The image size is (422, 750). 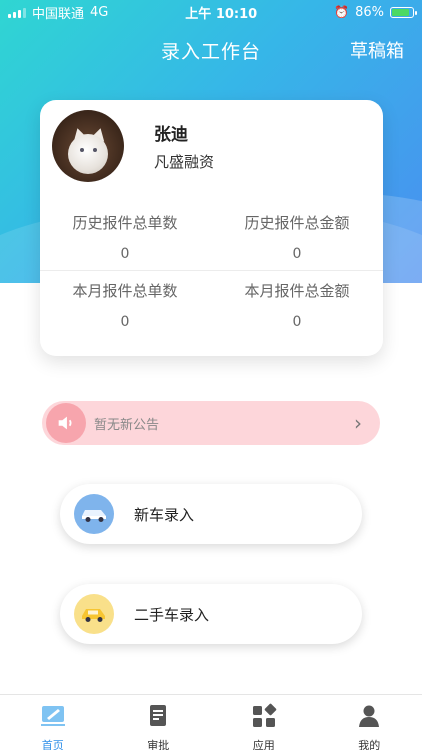 What do you see at coordinates (377, 50) in the screenshot?
I see `drafts-button: 草稿箱` at bounding box center [377, 50].